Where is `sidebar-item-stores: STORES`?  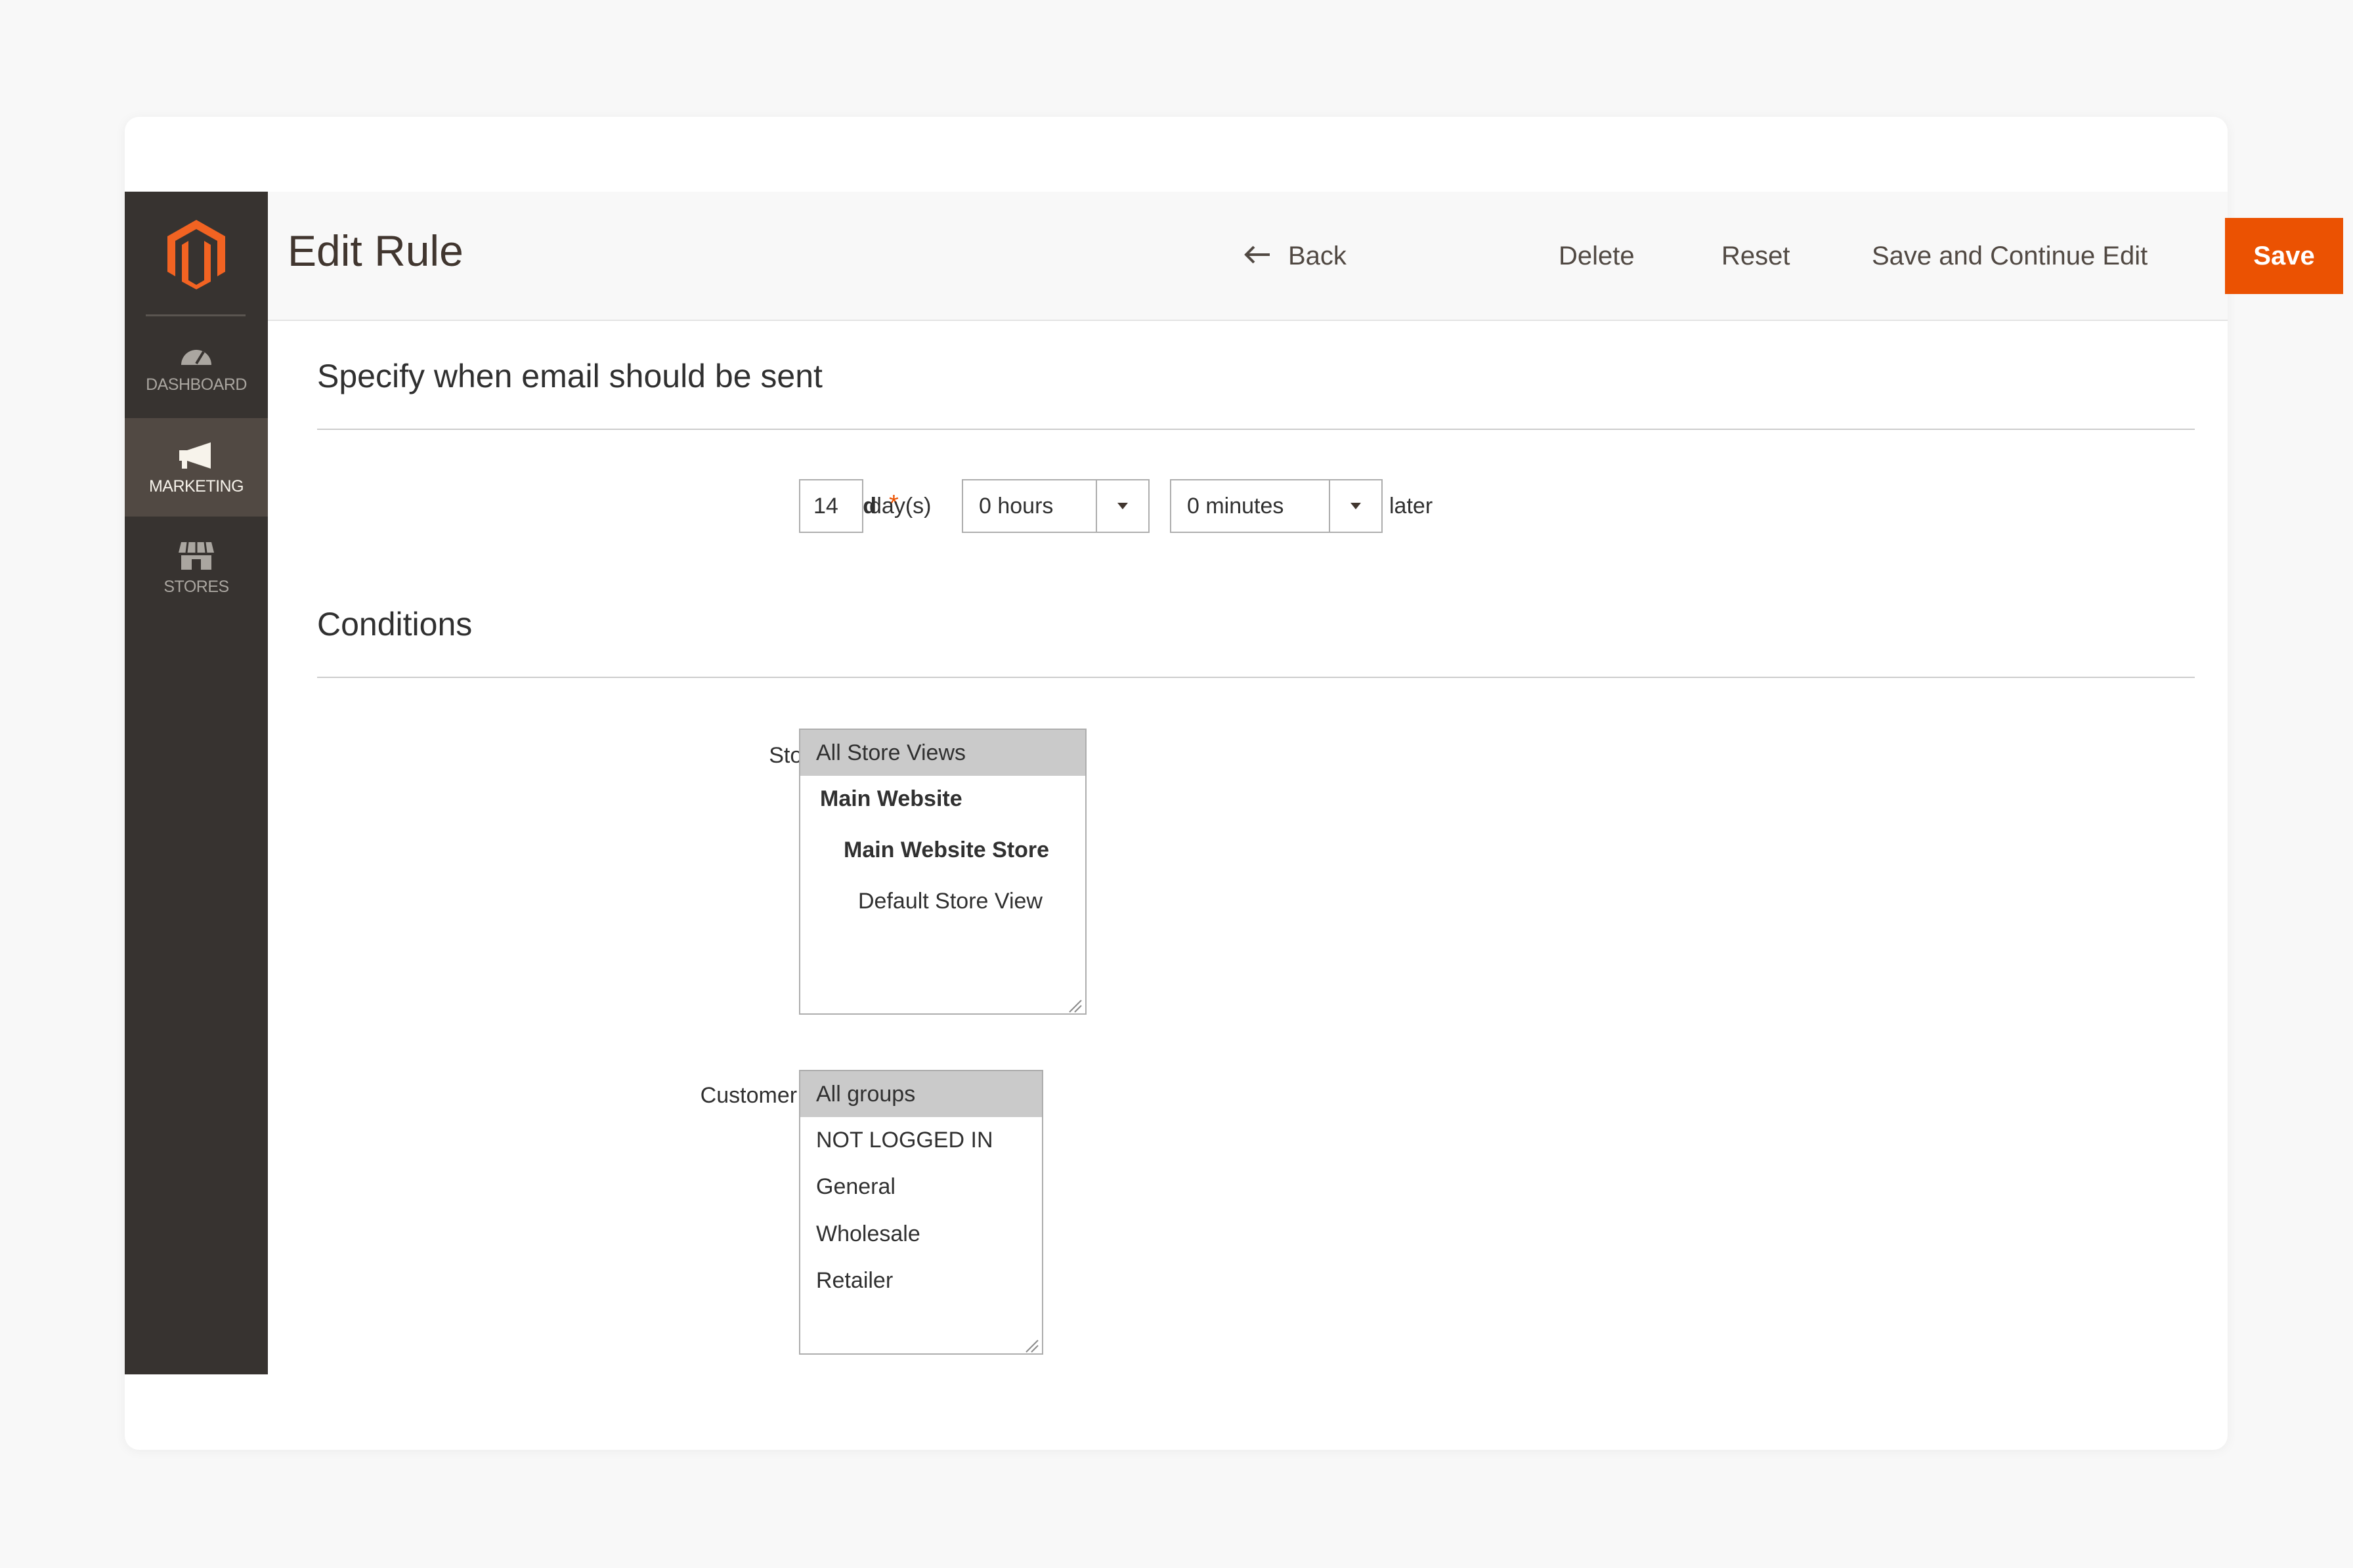 sidebar-item-stores: STORES is located at coordinates (196, 568).